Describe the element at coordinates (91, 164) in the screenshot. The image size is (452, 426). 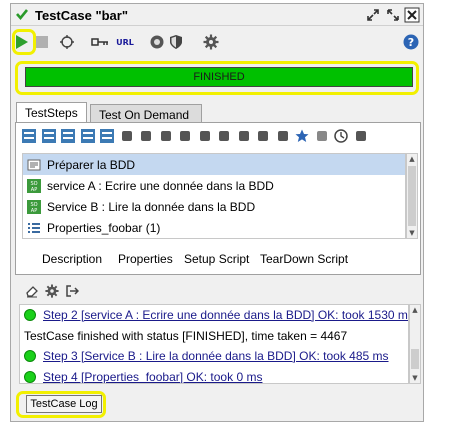
I see `step-label: Préparer la BDD` at that location.